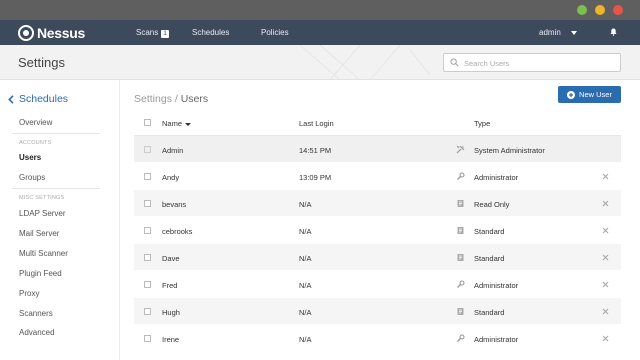 This screenshot has width=640, height=360. What do you see at coordinates (188, 124) in the screenshot?
I see `sort-desc-icon` at bounding box center [188, 124].